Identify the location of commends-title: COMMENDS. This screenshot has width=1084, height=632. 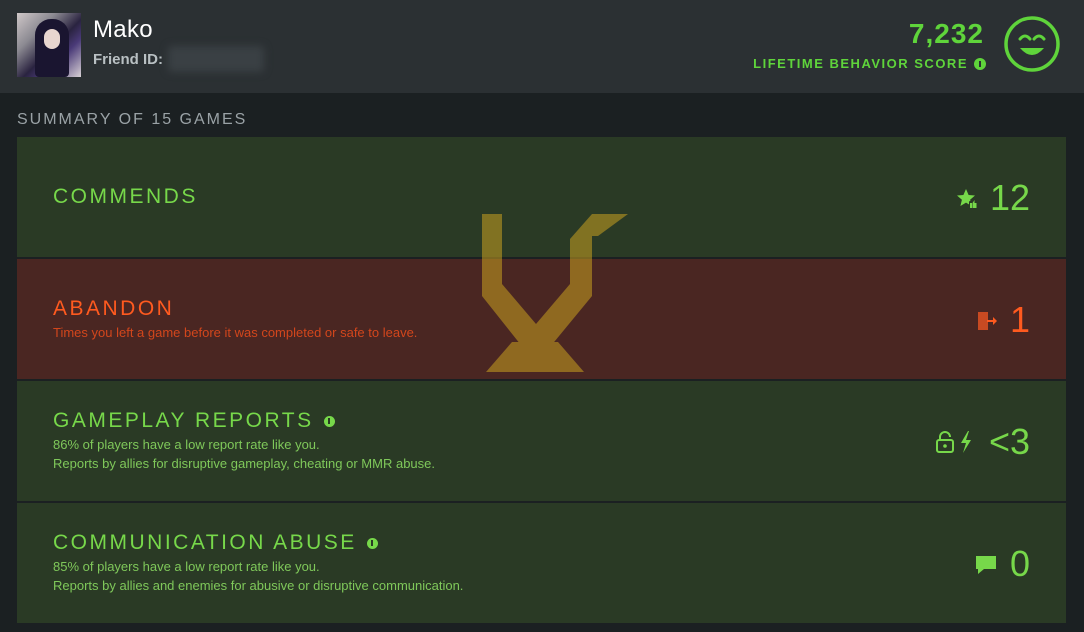
(125, 197).